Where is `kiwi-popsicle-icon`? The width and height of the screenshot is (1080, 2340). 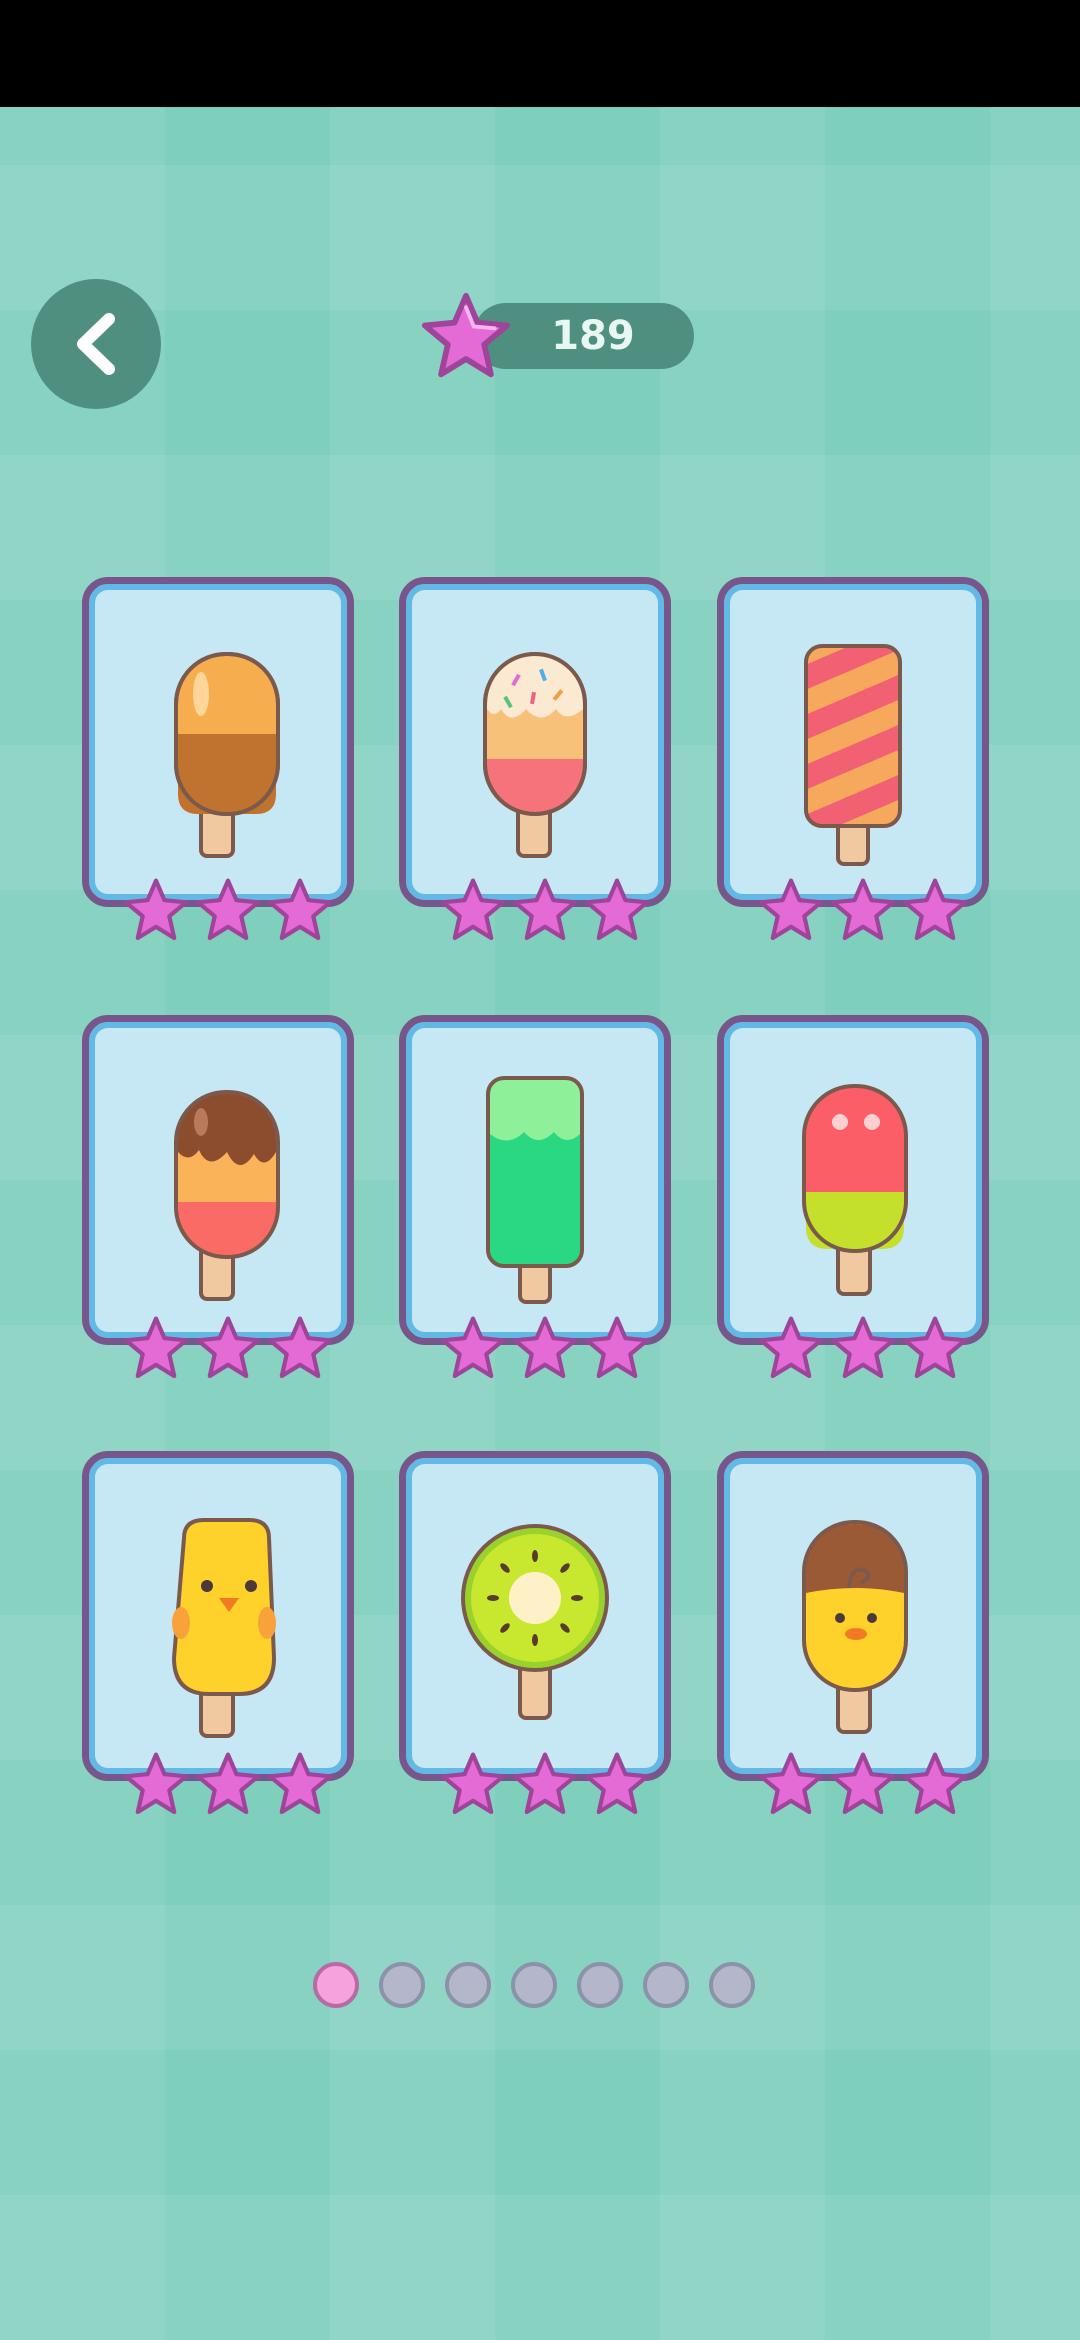 kiwi-popsicle-icon is located at coordinates (535, 1622).